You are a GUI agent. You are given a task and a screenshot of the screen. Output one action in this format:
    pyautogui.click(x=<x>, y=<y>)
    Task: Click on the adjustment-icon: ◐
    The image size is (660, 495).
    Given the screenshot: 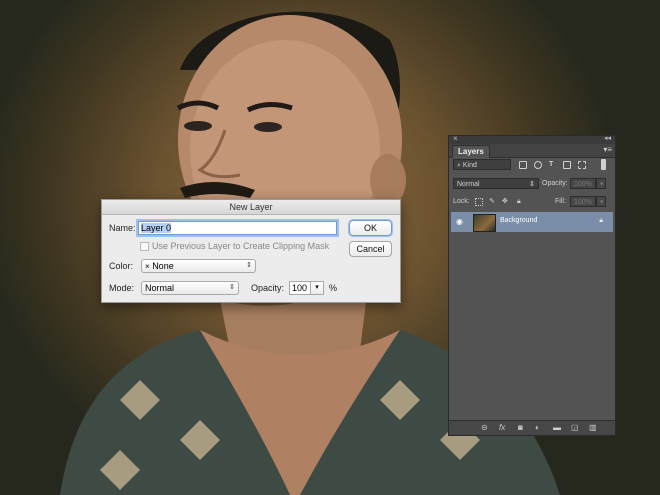 What is the action you would take?
    pyautogui.click(x=537, y=427)
    